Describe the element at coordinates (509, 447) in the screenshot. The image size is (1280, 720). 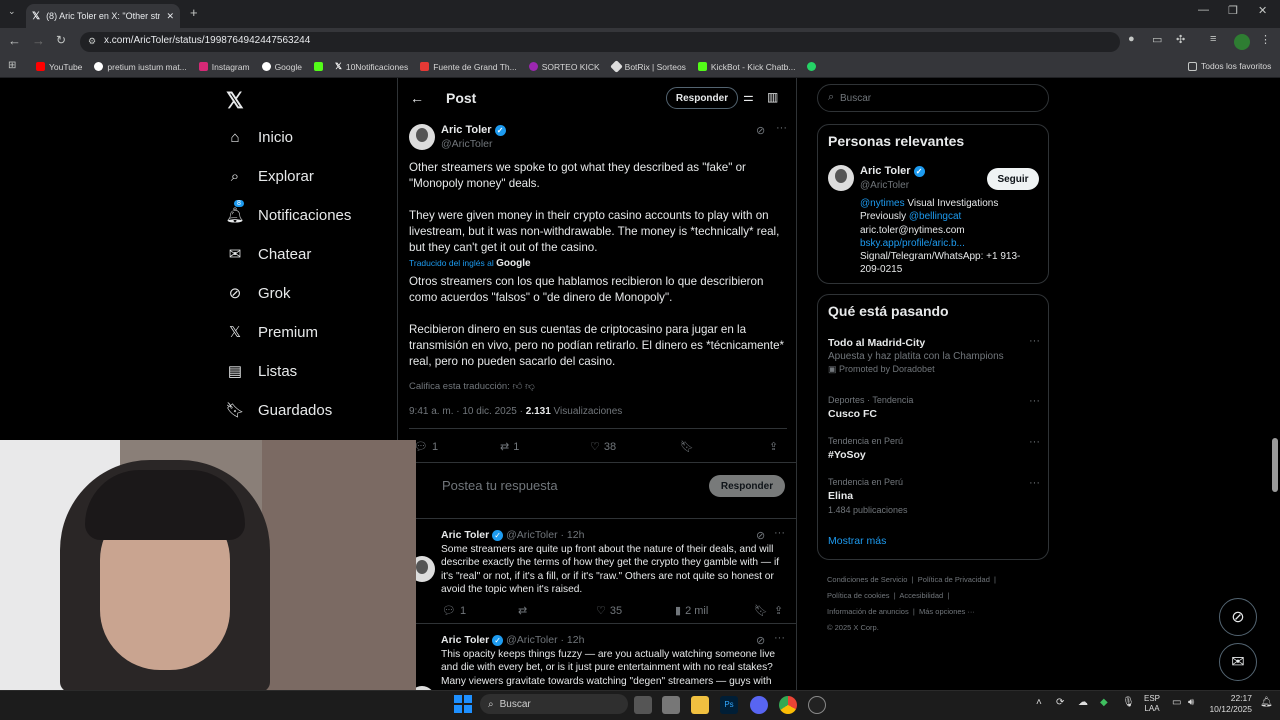
I see `repost-action: ⇄ 1` at that location.